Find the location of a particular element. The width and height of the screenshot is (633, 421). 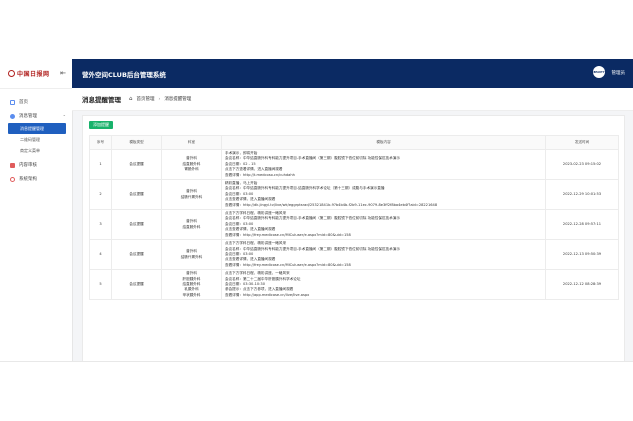

sidebar-item-home: 首页 is located at coordinates (36, 102).